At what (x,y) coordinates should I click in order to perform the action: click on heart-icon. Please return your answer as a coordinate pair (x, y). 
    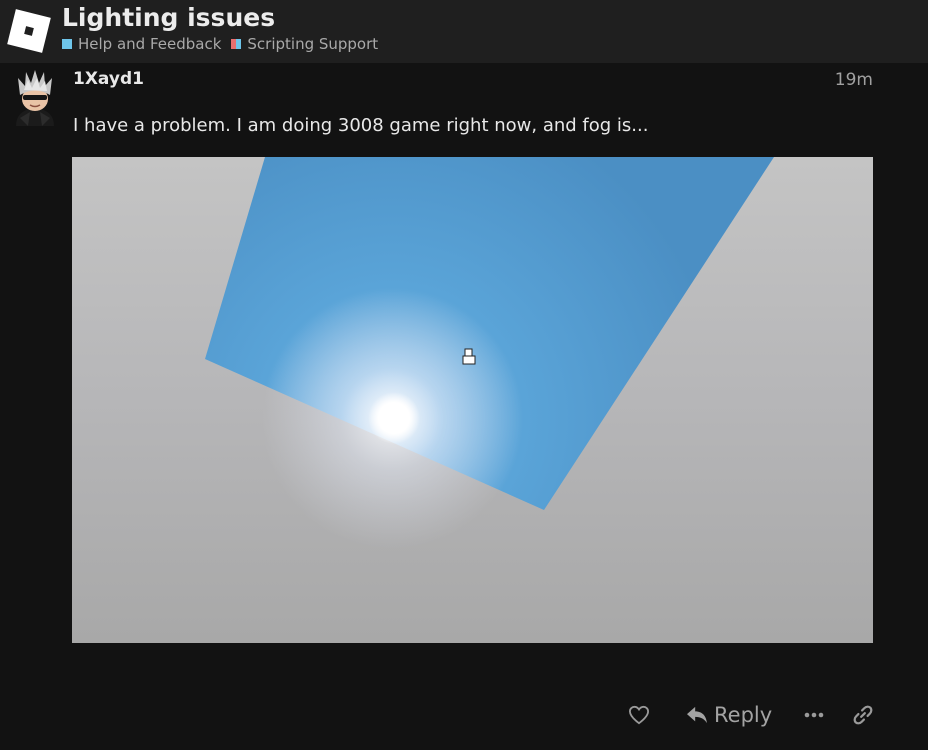
    Looking at the image, I should click on (639, 715).